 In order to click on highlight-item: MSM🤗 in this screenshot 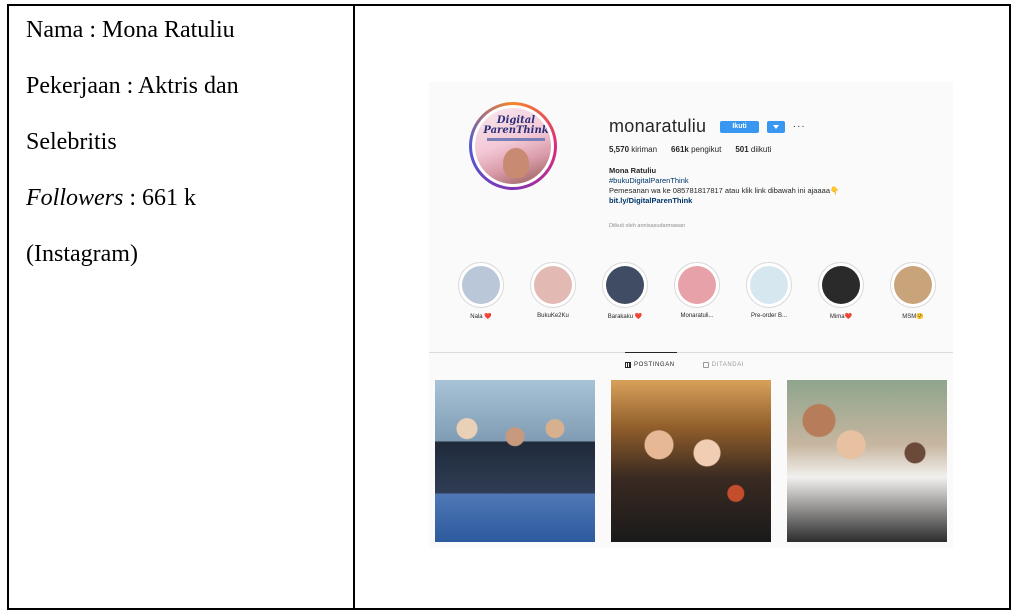, I will do `click(913, 291)`.